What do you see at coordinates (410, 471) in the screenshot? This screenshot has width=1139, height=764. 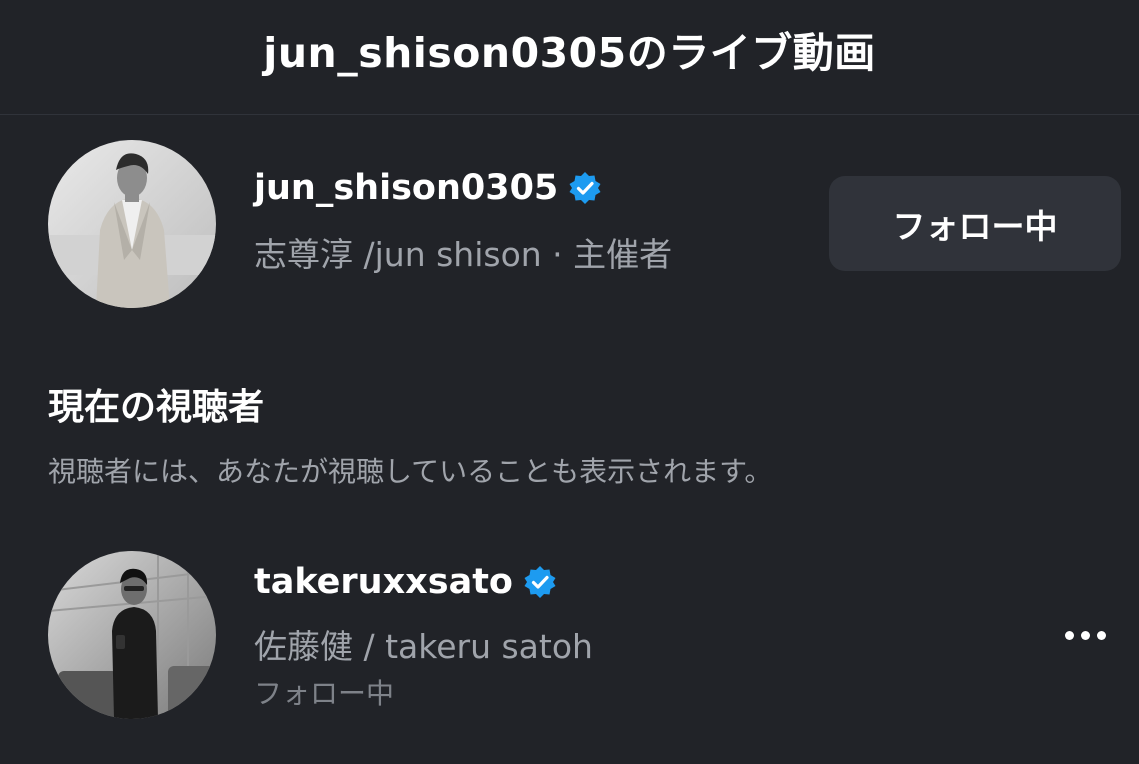 I see `current-viewers-description: 視聴者には、あなたが視聴していることも表示されます。` at bounding box center [410, 471].